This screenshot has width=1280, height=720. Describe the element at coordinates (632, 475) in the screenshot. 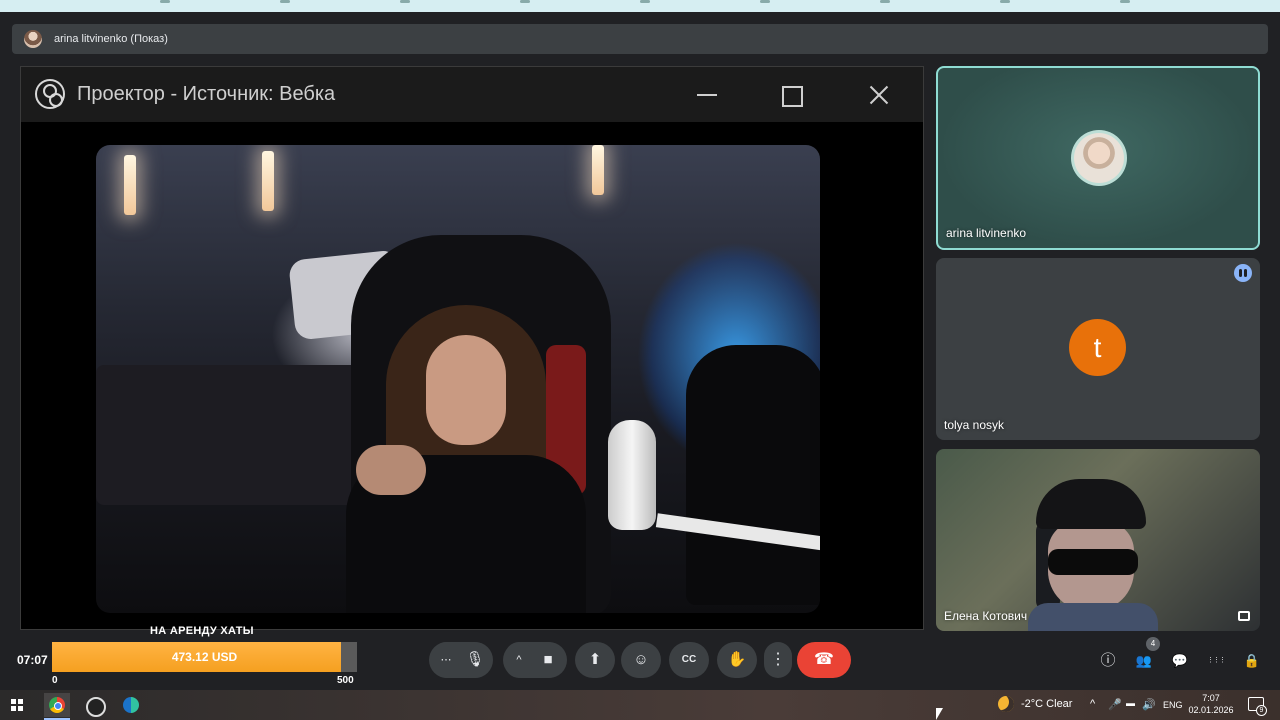

I see `microphone` at that location.